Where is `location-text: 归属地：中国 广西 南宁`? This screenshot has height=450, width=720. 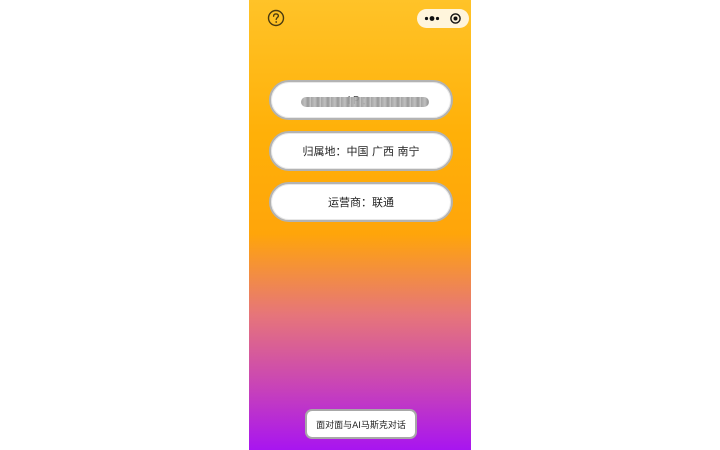
location-text: 归属地：中国 广西 南宁 is located at coordinates (361, 151).